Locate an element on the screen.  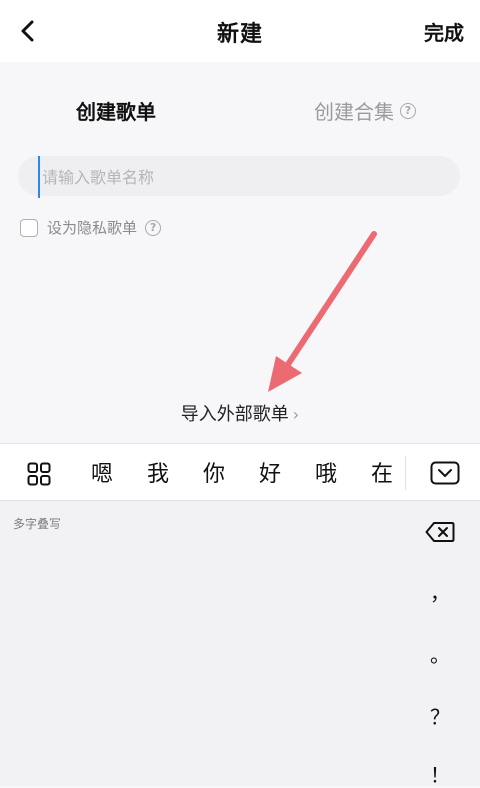
backspace-icon is located at coordinates (440, 532).